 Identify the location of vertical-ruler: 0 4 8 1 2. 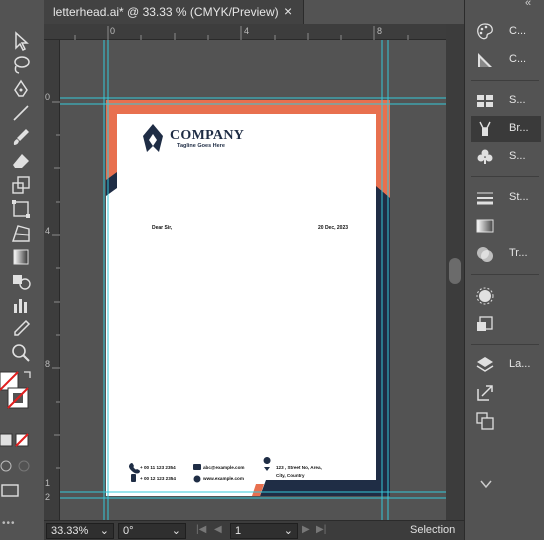
(52, 280).